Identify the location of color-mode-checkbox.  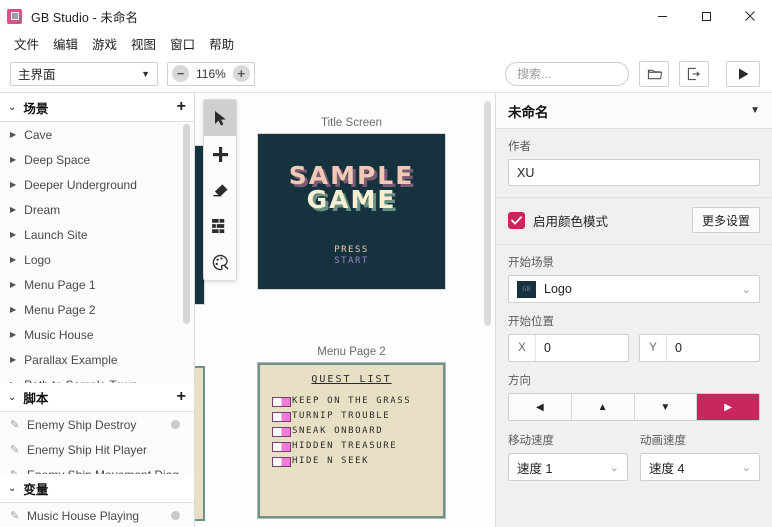
(516, 220).